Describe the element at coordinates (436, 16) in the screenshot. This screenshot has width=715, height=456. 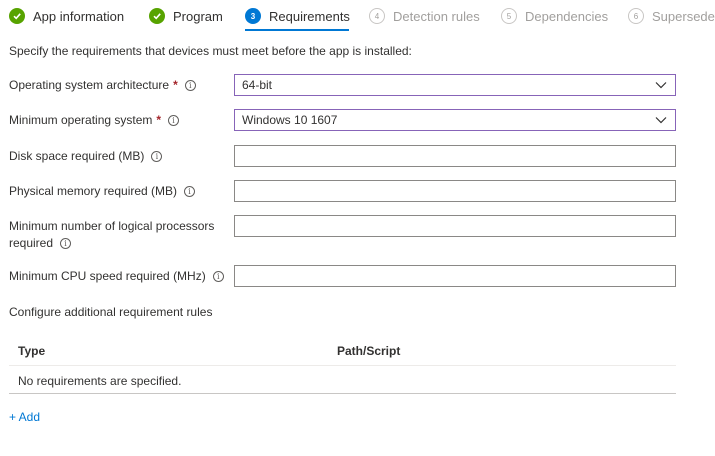
I see `step-label: Detection rules` at that location.